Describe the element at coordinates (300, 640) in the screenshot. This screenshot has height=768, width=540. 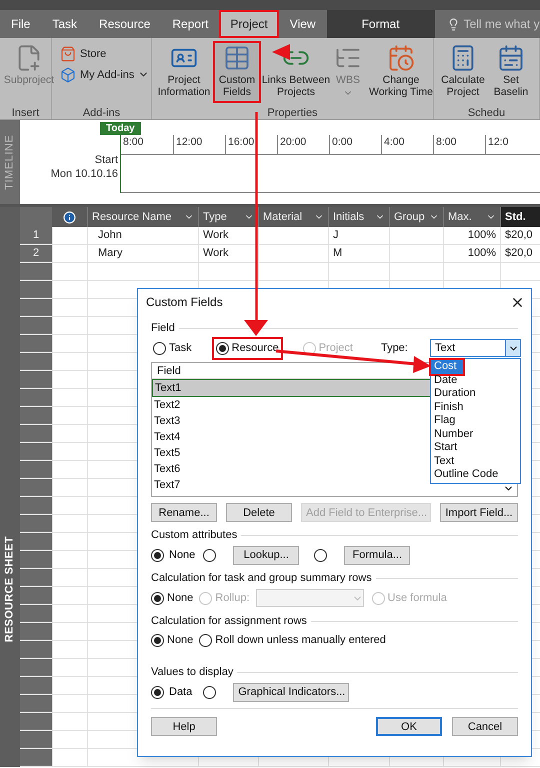
I see `radio-label: Roll down unless manually entered` at that location.